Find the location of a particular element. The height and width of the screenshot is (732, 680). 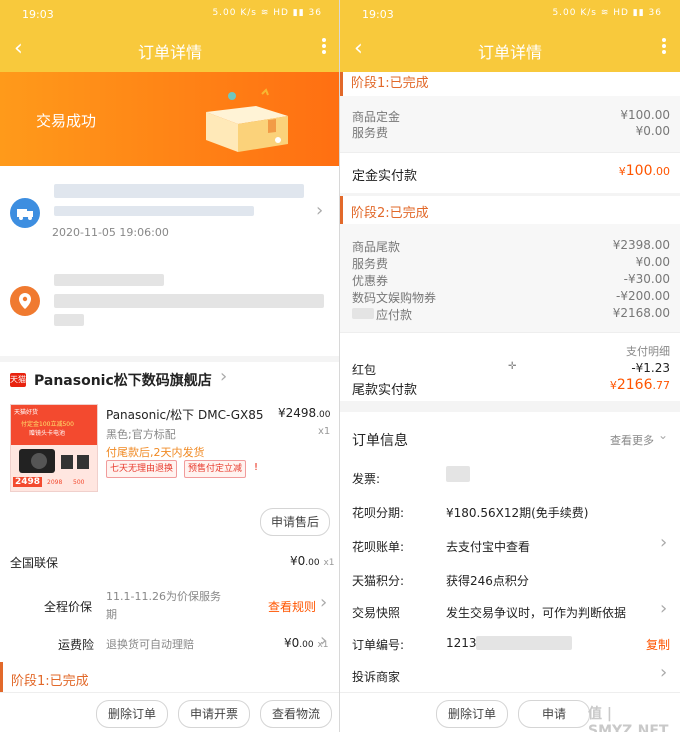

success-text: 交易成功 is located at coordinates (66, 121).